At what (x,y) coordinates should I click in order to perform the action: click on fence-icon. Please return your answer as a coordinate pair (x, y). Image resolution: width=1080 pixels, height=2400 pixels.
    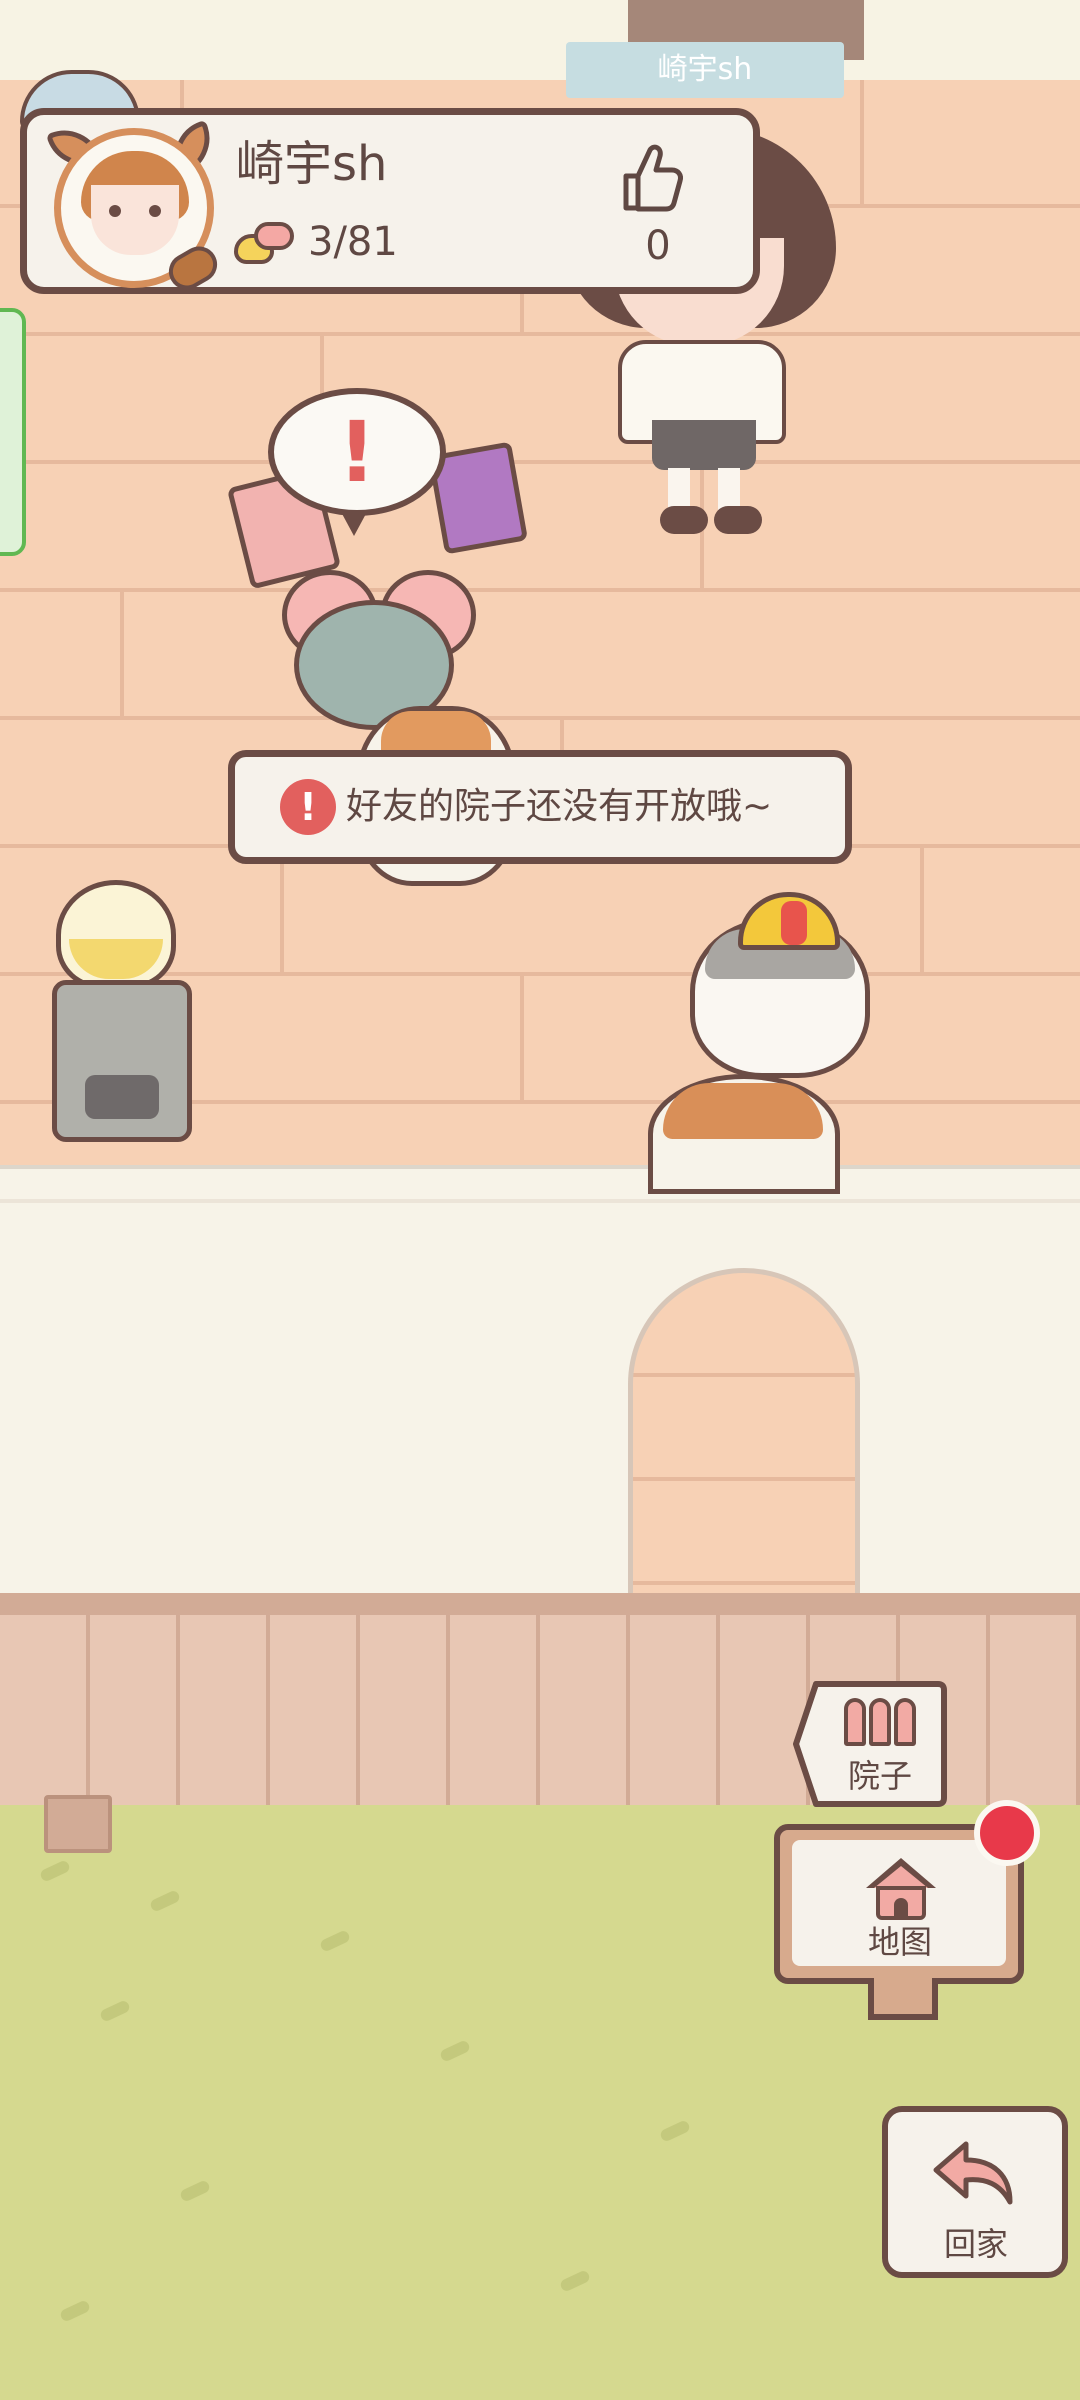
    Looking at the image, I should click on (880, 1723).